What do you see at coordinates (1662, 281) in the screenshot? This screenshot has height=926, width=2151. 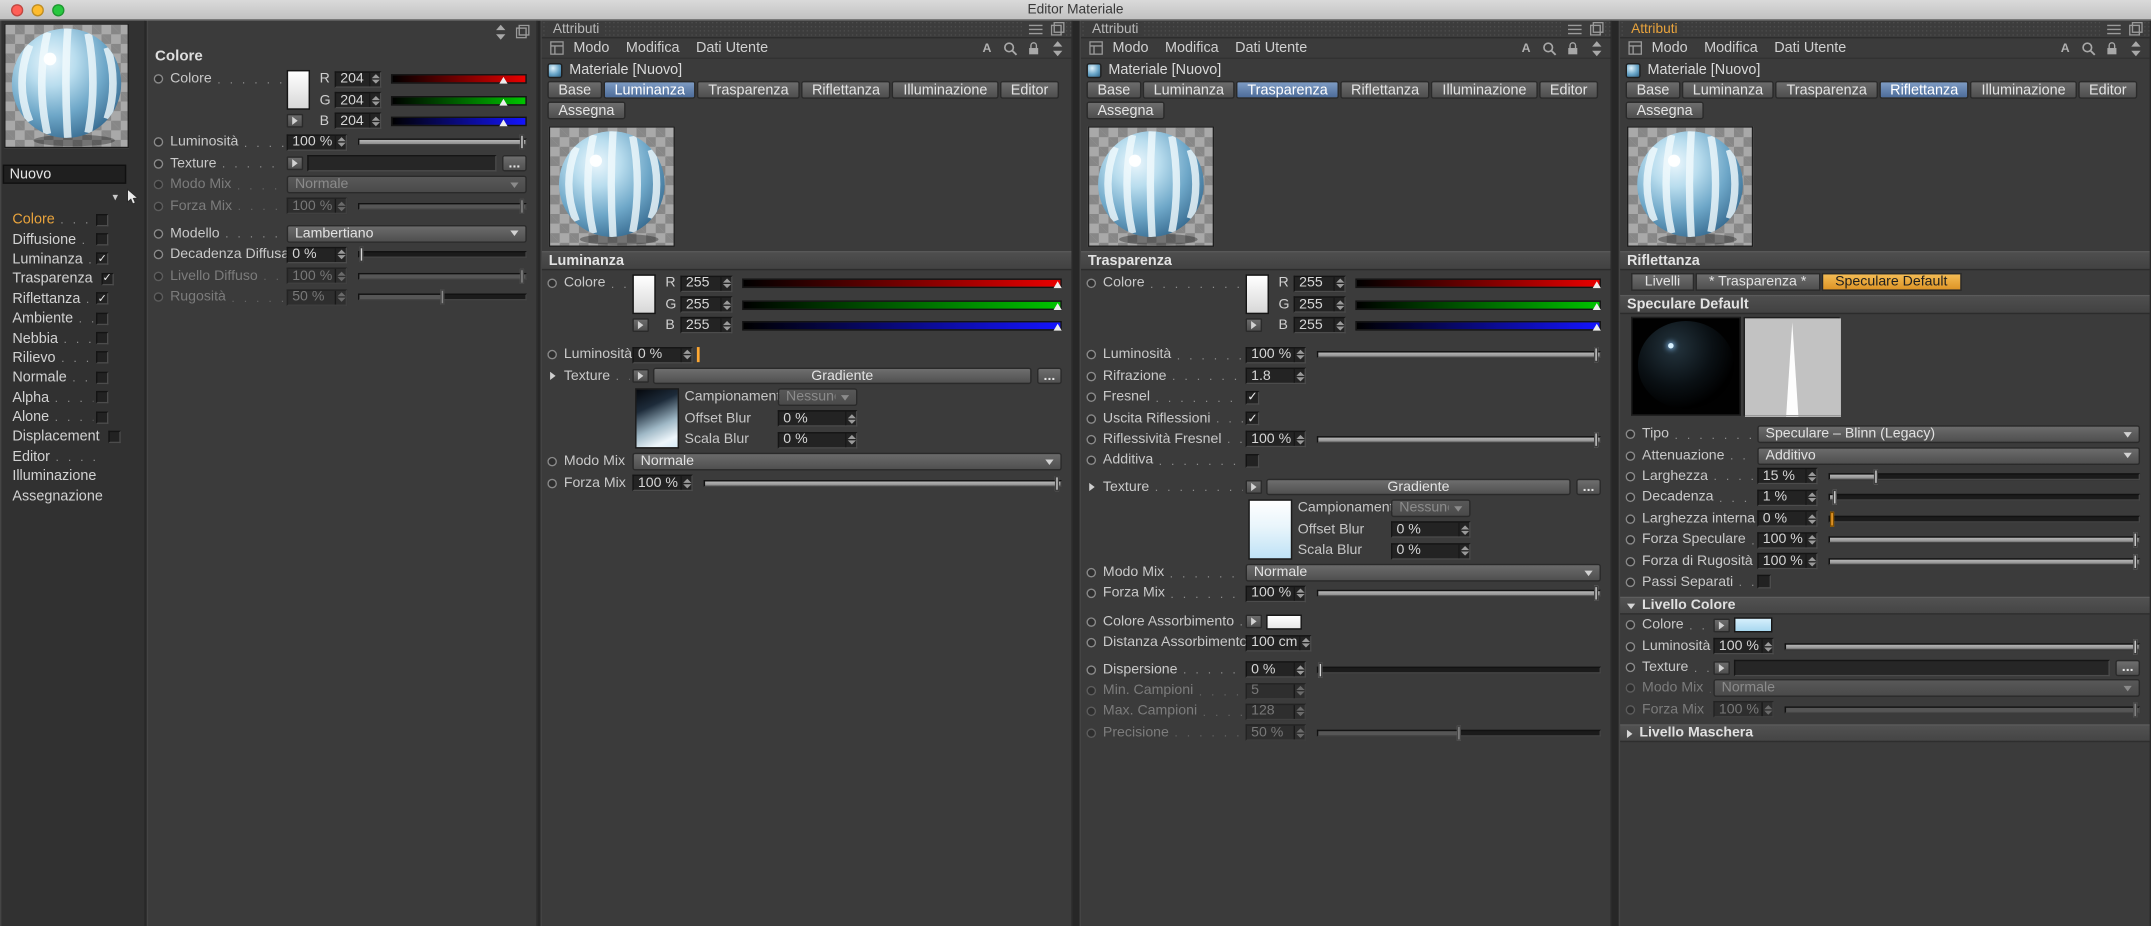 I see `layer-tab-livelli: Livelli` at bounding box center [1662, 281].